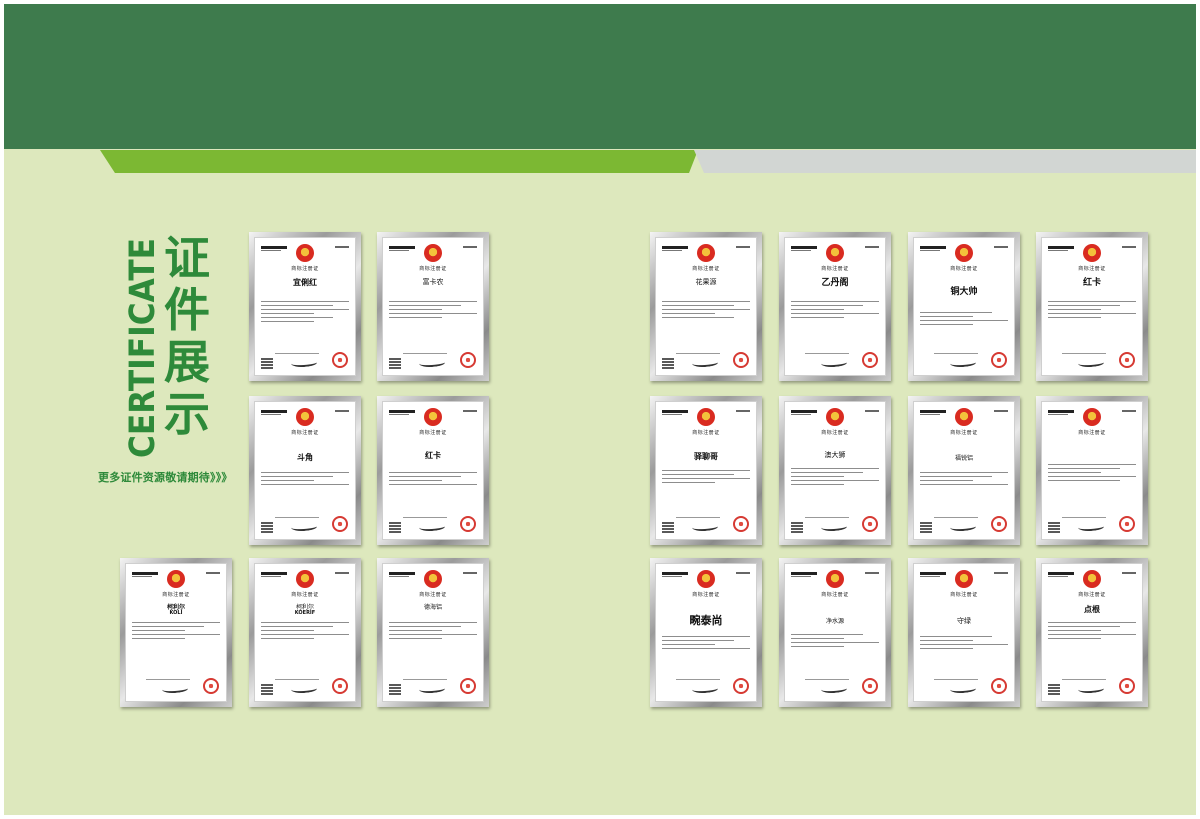 Image resolution: width=1200 pixels, height=819 pixels. I want to click on trademark-name: 澳大狮, so click(835, 455).